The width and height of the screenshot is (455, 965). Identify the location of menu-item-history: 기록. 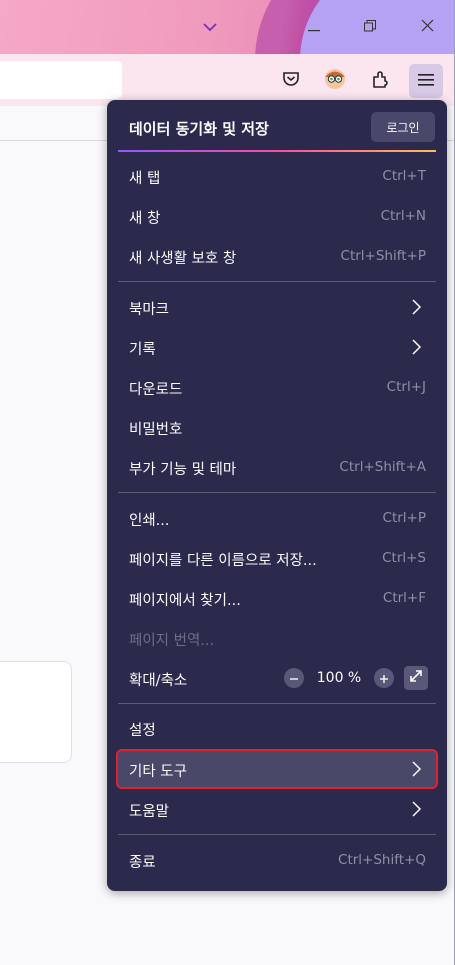
(277, 347).